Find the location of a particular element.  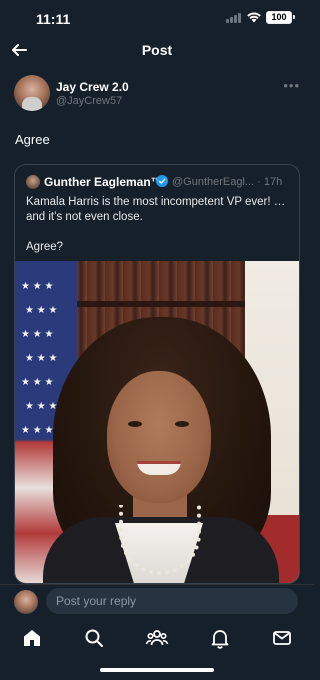

communities-icon is located at coordinates (157, 638).